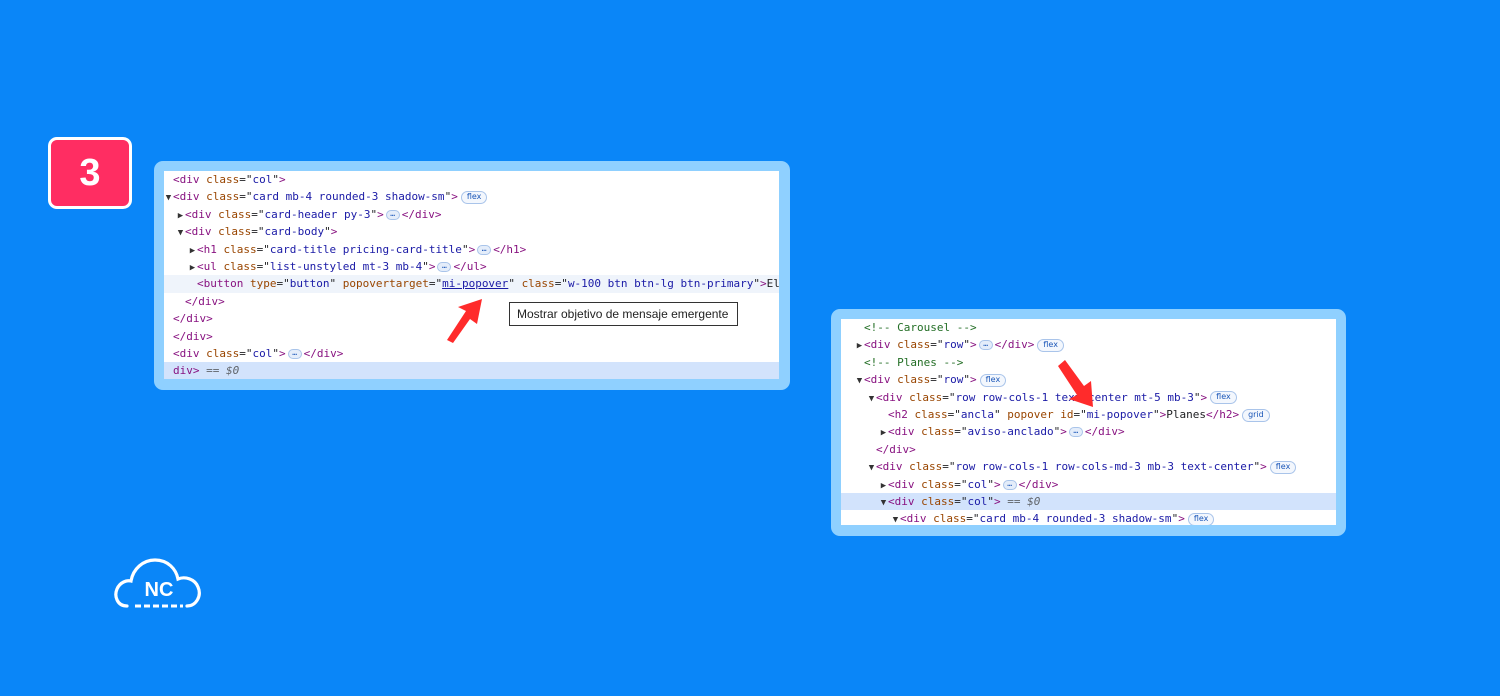  What do you see at coordinates (1088, 502) in the screenshot?
I see `dom-node-line: ▼ <div class="col"> == $0` at bounding box center [1088, 502].